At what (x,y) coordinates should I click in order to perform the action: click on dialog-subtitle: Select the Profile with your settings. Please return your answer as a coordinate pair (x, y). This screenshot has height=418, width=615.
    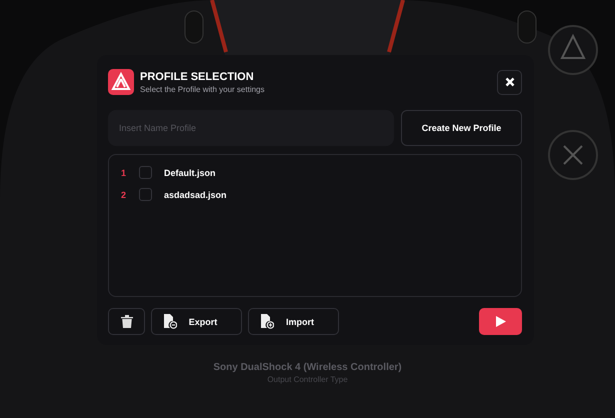
    Looking at the image, I should click on (202, 89).